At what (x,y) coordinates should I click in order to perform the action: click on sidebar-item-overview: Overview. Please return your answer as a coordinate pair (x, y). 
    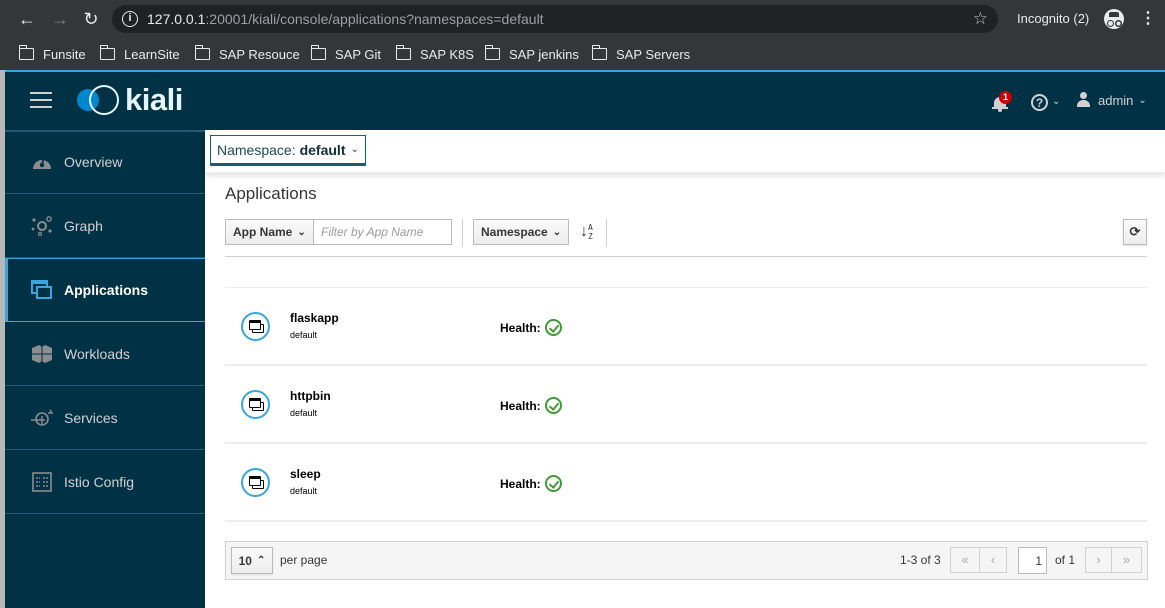
    Looking at the image, I should click on (105, 162).